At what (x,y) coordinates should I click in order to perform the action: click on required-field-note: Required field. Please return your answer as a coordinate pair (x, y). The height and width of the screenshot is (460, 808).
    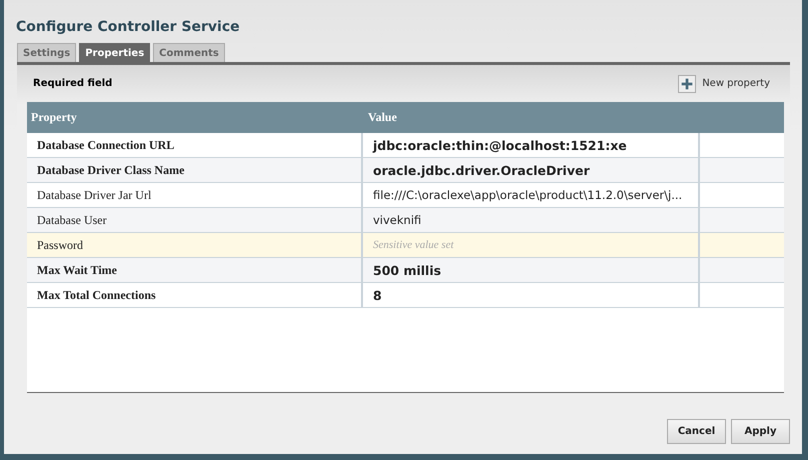
    Looking at the image, I should click on (72, 83).